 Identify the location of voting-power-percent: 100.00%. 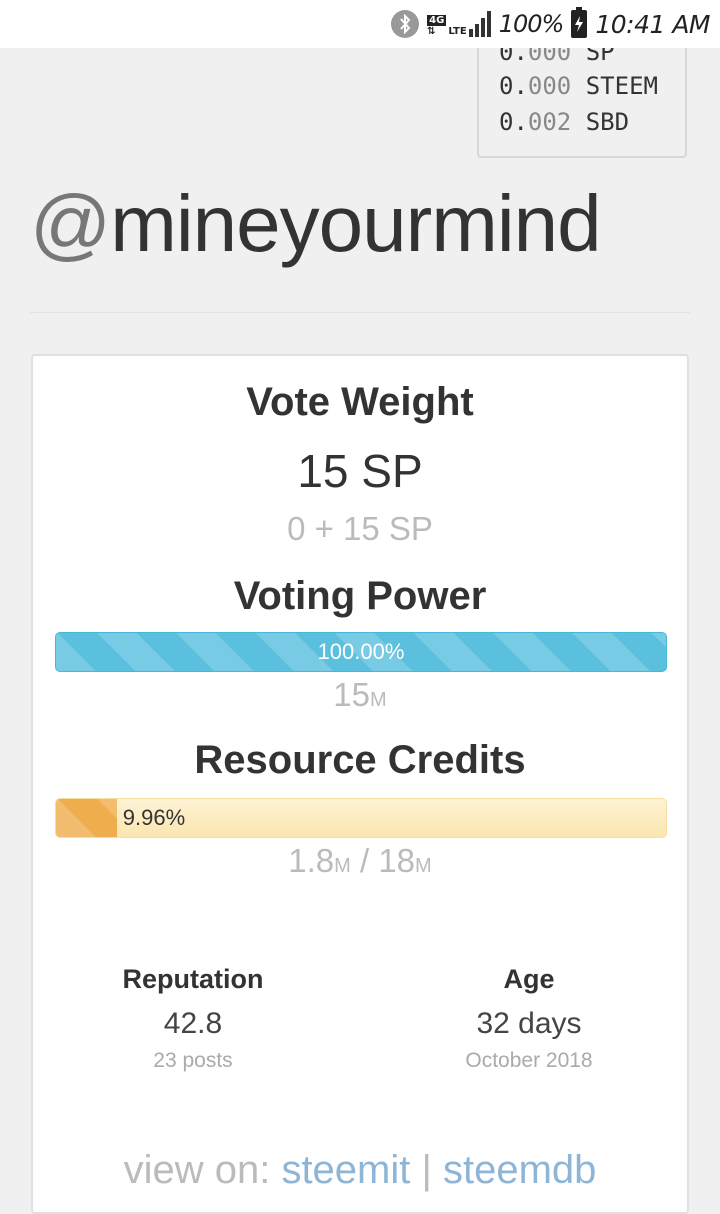
(361, 651).